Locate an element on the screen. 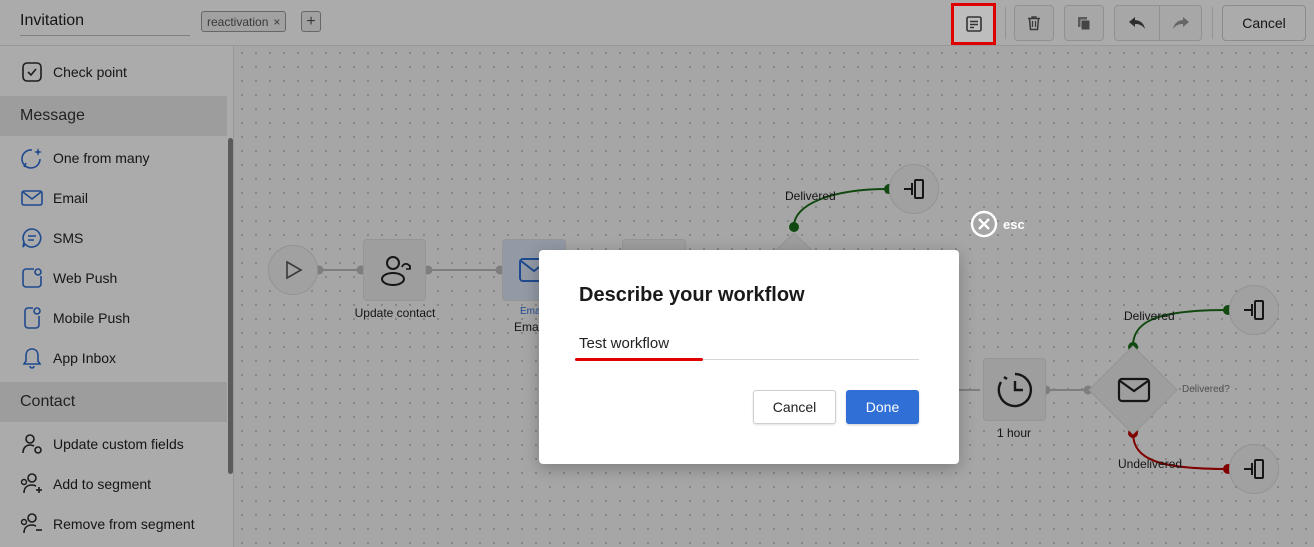  dialog-cancel-button: Cancel is located at coordinates (794, 407).